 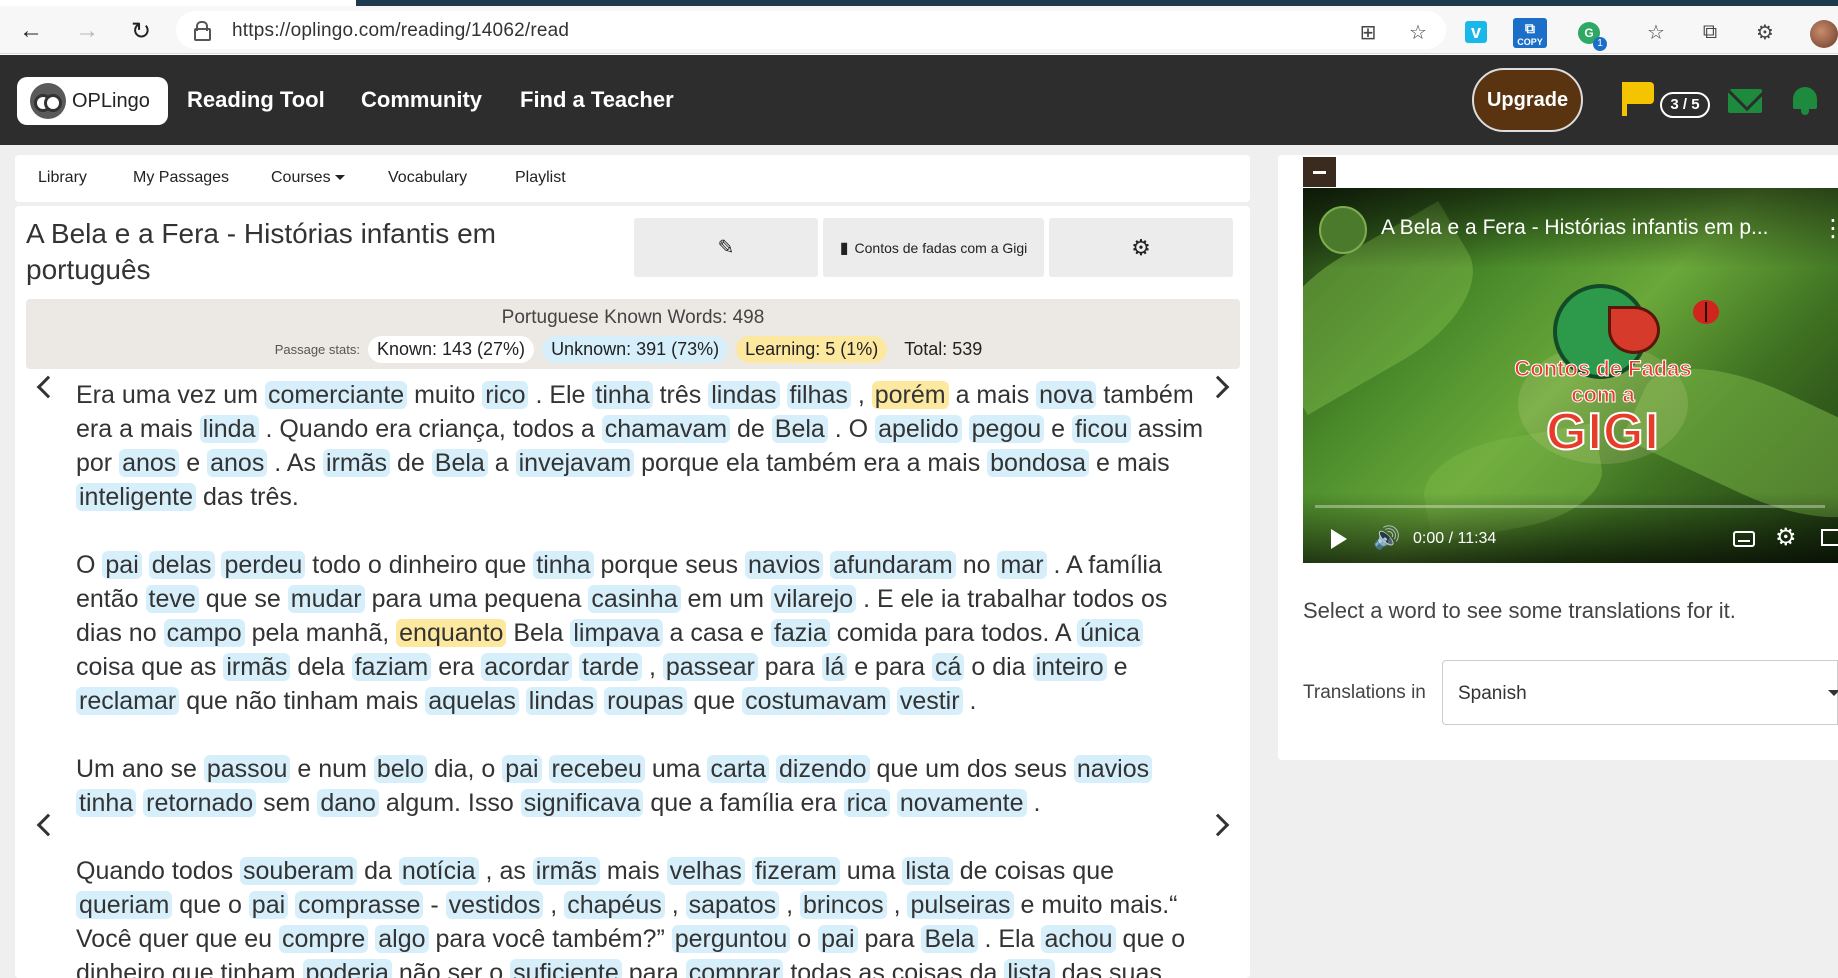 What do you see at coordinates (1036, 803) in the screenshot?
I see `known-text: .` at bounding box center [1036, 803].